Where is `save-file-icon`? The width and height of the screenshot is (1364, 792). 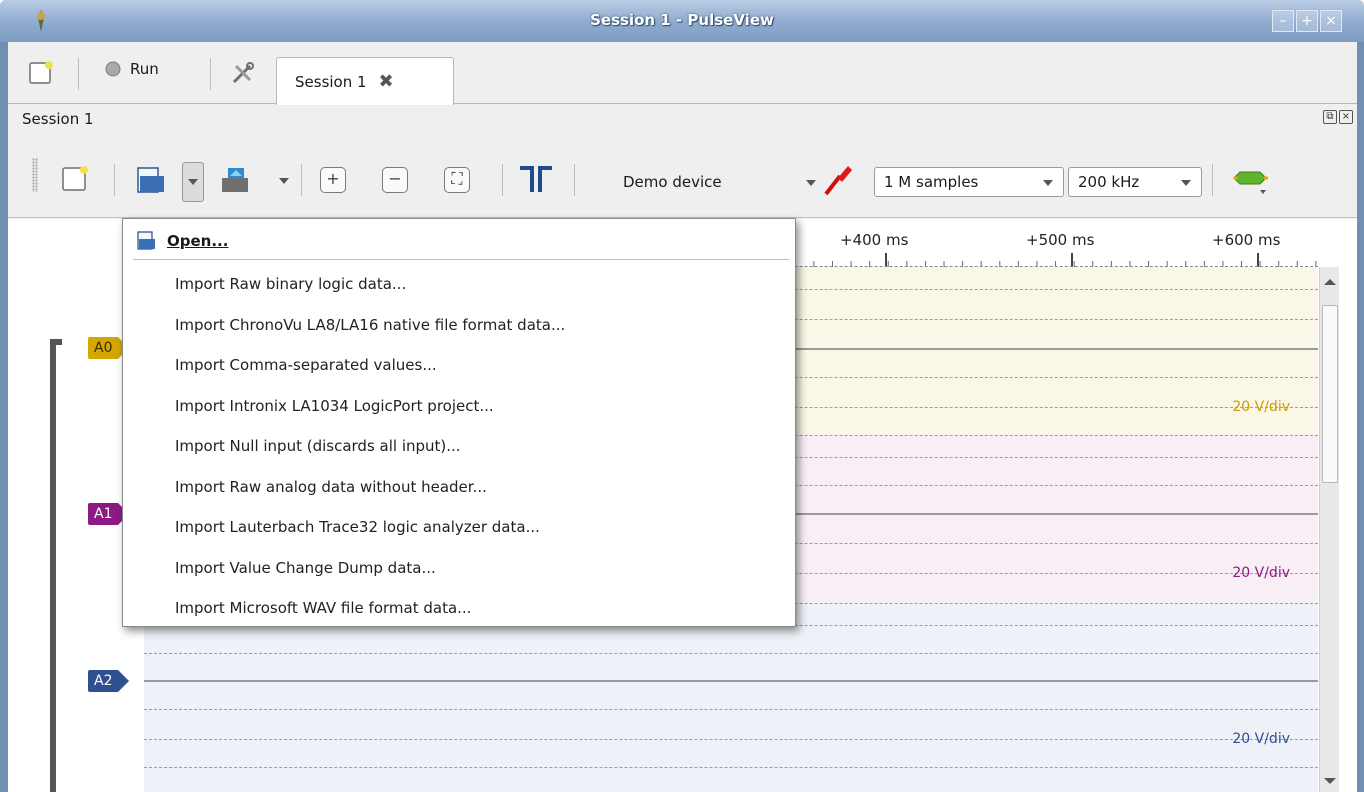
save-file-icon is located at coordinates (236, 180).